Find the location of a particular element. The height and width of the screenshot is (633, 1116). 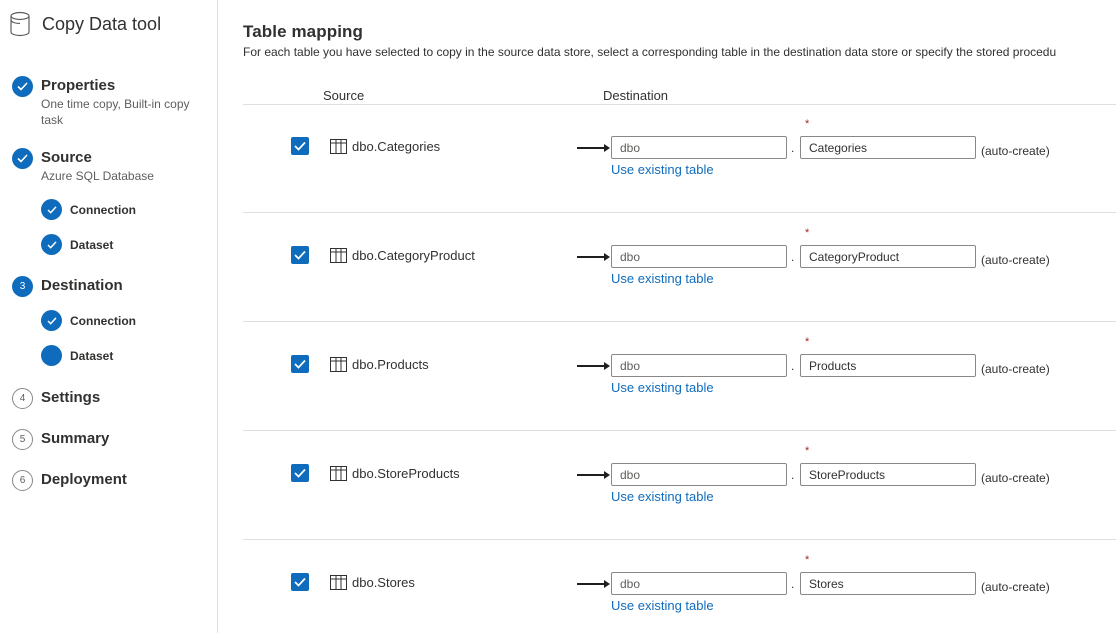

destination-table-input: Products is located at coordinates (888, 365).